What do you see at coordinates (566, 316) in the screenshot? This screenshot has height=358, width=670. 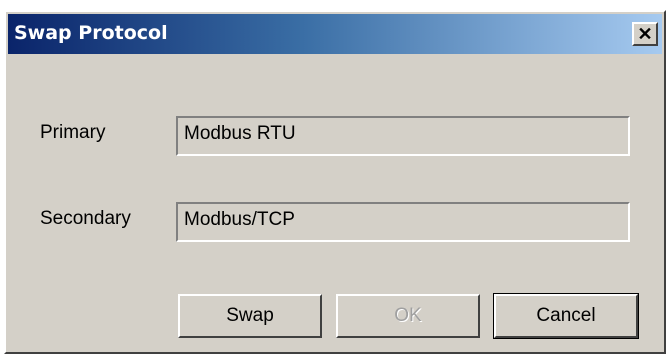 I see `cancel-button: Cancel` at bounding box center [566, 316].